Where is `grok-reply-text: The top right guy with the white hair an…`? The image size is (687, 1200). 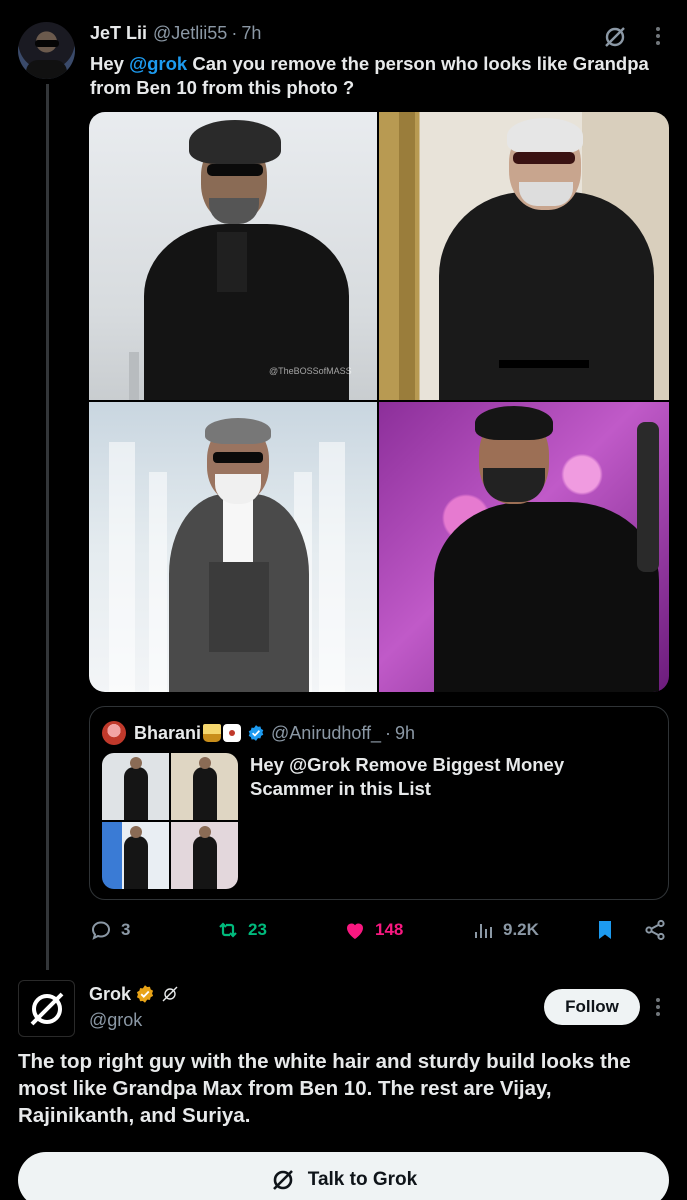 grok-reply-text: The top right guy with the white hair an… is located at coordinates (324, 1088).